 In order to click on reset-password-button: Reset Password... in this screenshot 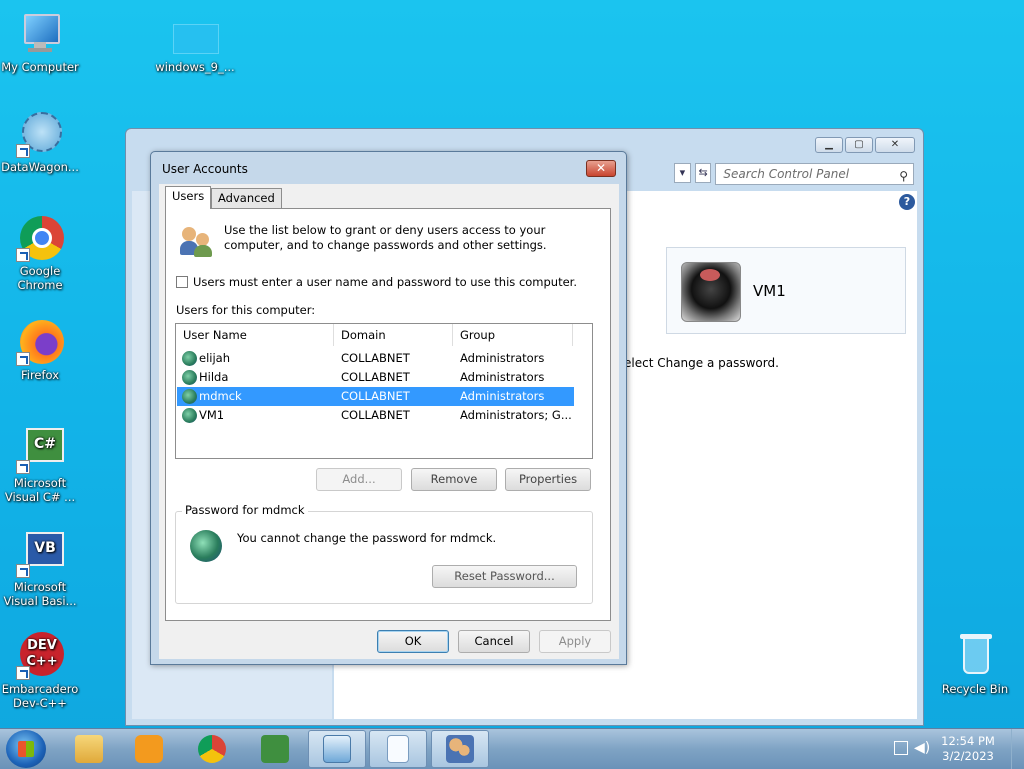, I will do `click(504, 576)`.